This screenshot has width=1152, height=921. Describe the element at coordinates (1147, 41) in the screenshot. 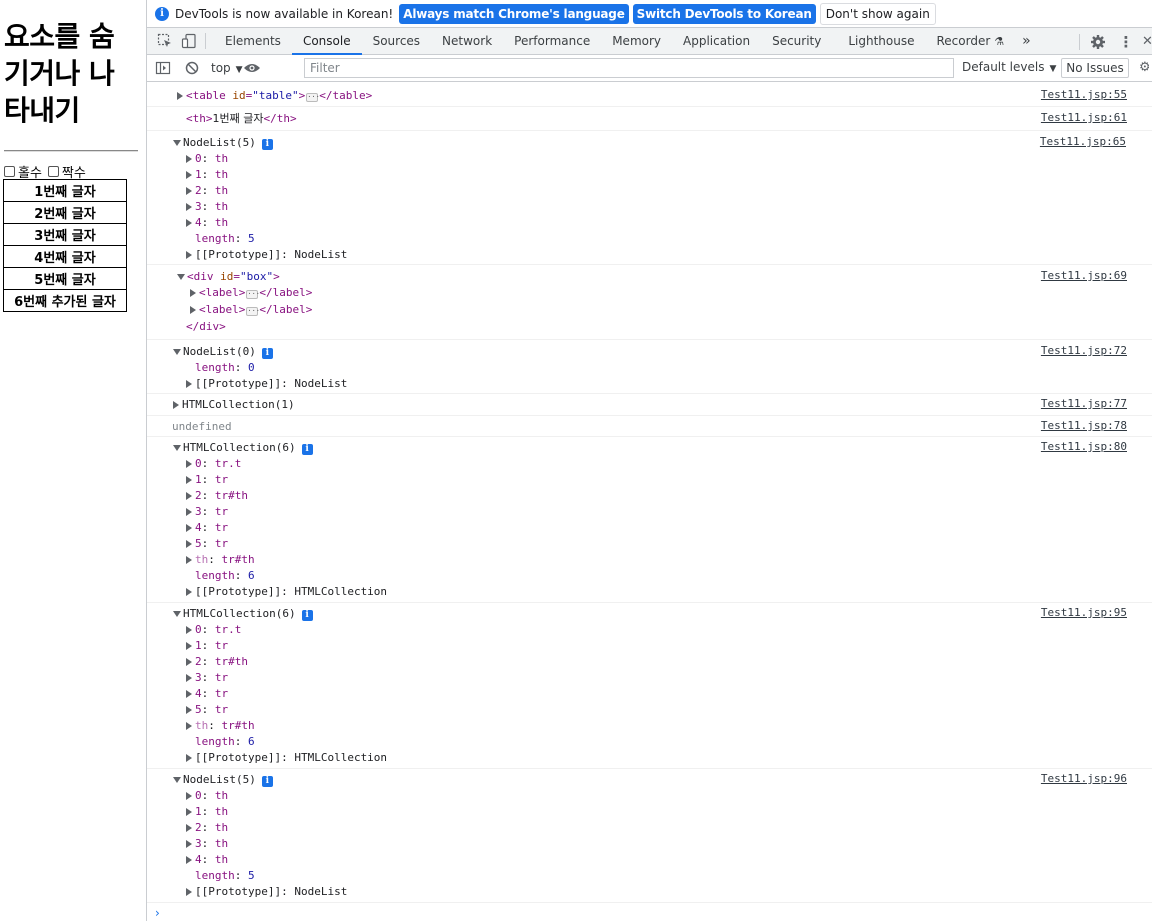

I see `close-icon: ✕` at that location.